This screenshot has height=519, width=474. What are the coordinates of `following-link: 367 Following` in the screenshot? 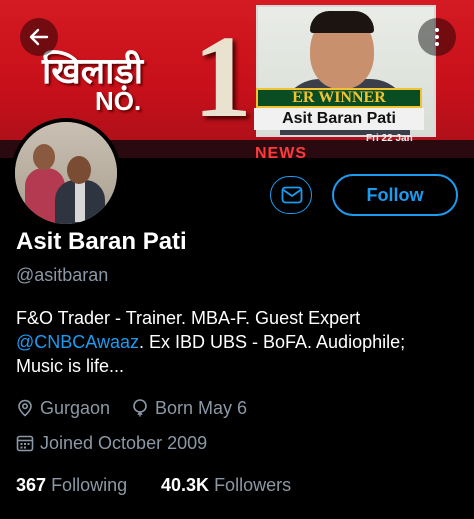 It's located at (71, 485).